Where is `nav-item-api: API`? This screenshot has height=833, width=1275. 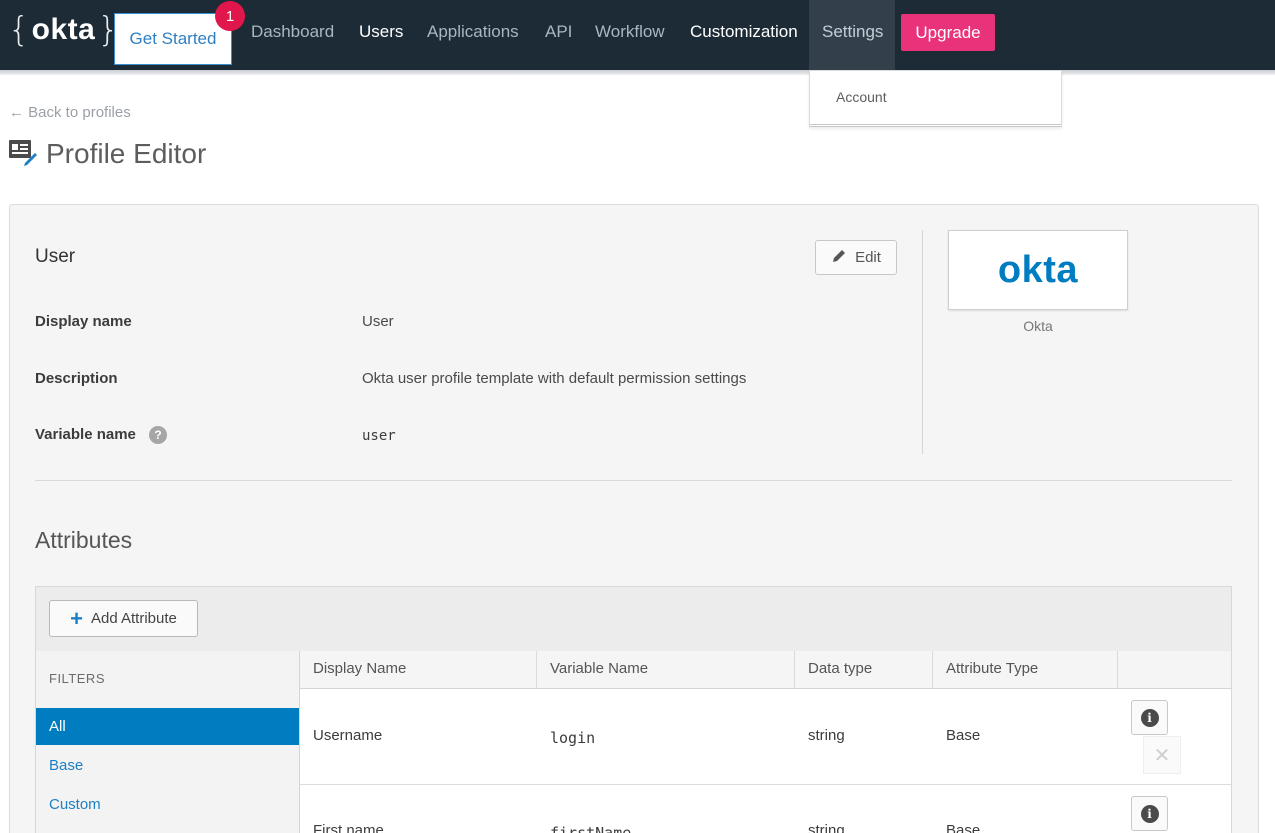 nav-item-api: API is located at coordinates (558, 35).